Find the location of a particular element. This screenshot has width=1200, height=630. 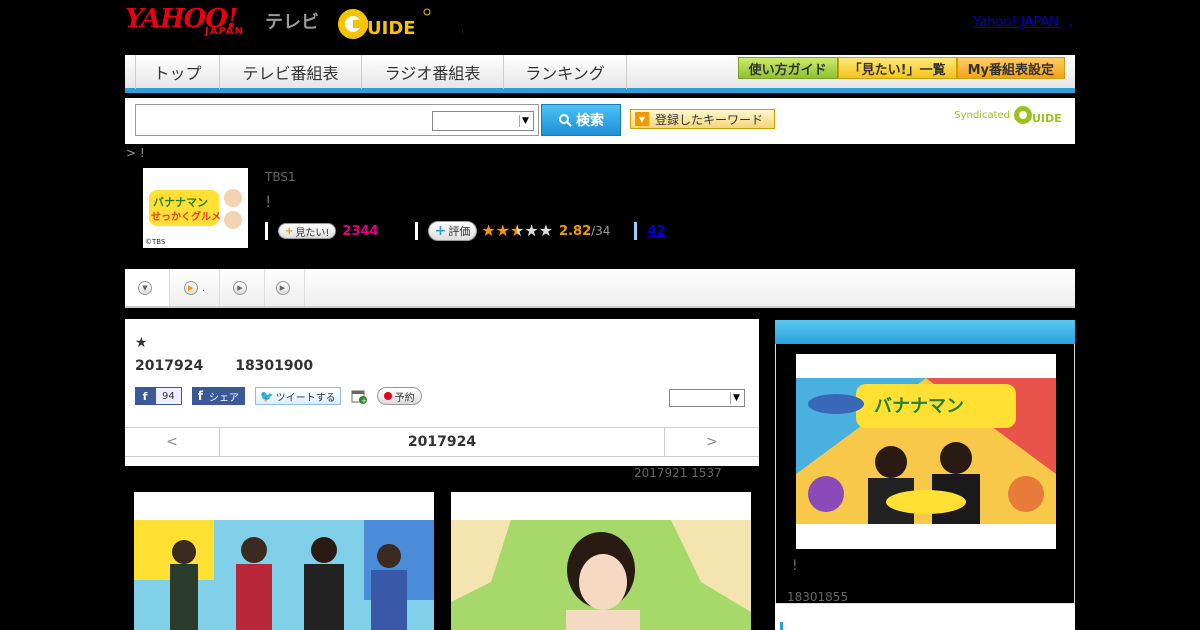

triangle-down-icon: ▼ is located at coordinates (642, 119).